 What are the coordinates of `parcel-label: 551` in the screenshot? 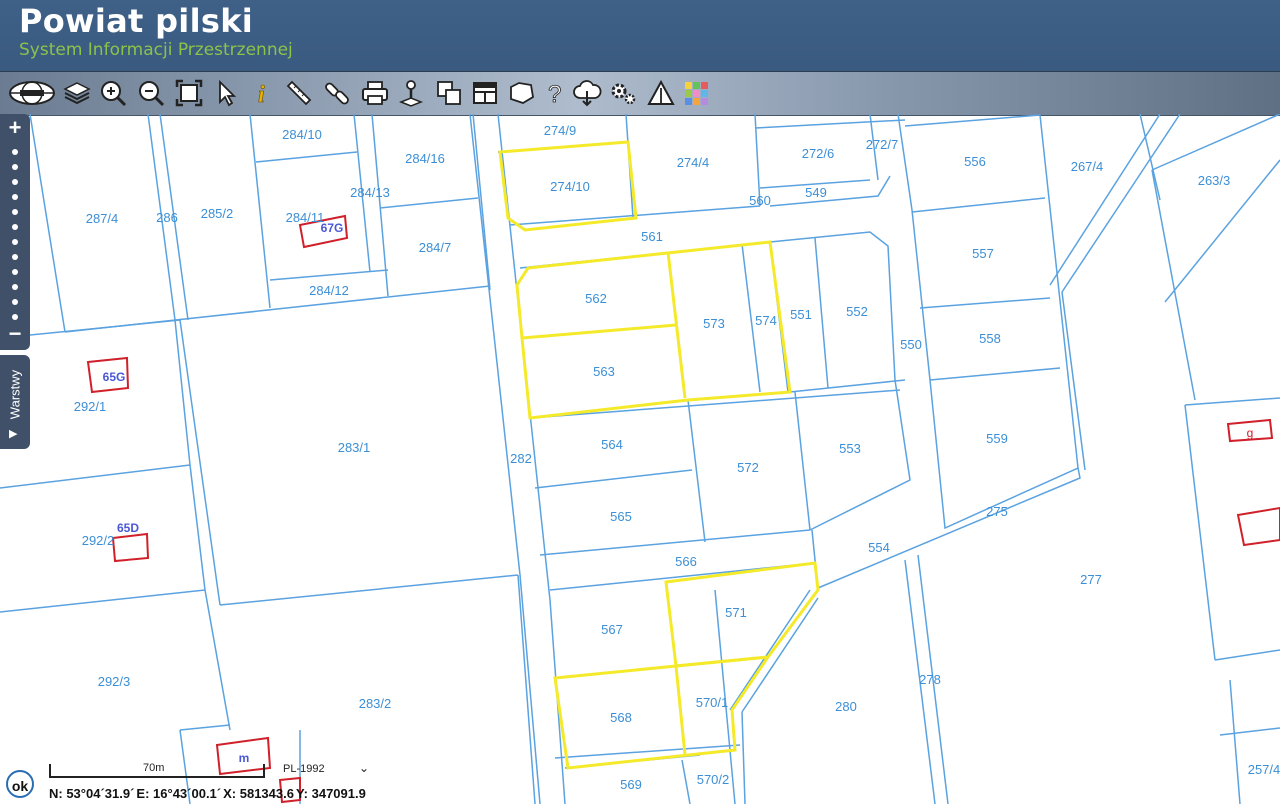 It's located at (801, 314).